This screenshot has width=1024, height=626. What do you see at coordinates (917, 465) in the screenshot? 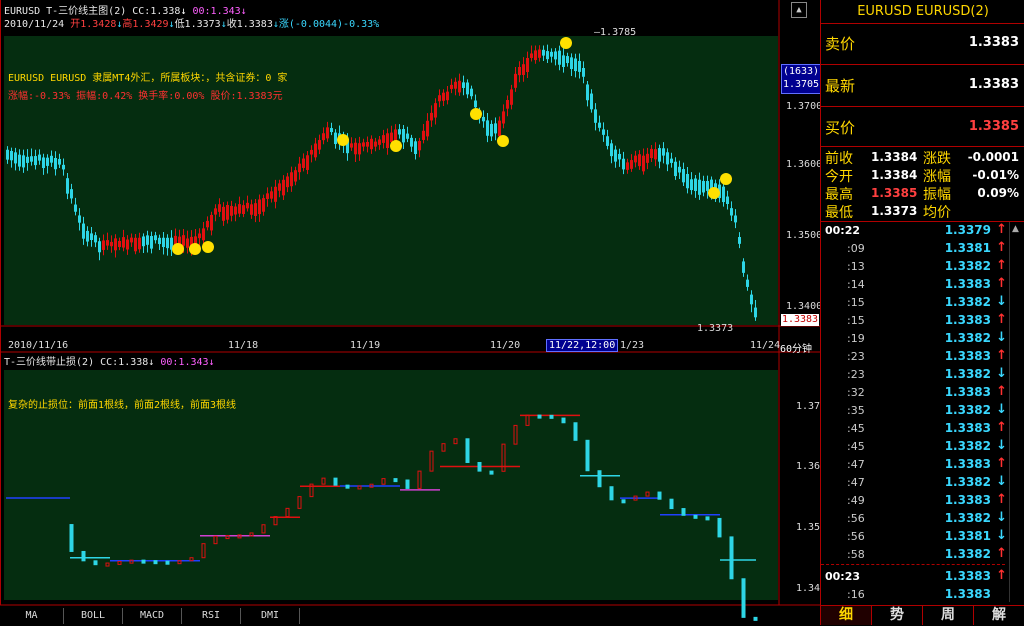
I see `tick-row: :47 1.3383 ↑` at bounding box center [917, 465].